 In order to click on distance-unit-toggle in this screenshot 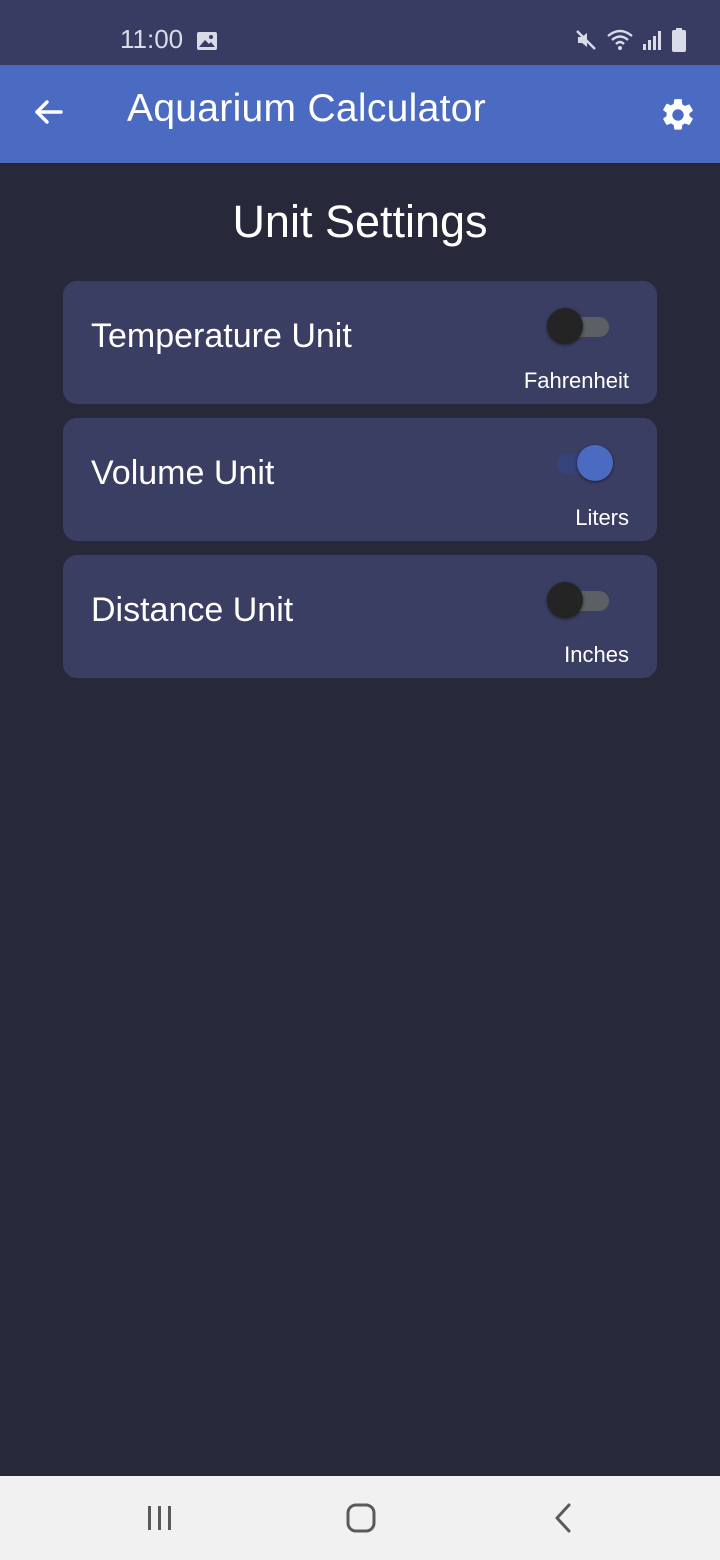, I will do `click(579, 599)`.